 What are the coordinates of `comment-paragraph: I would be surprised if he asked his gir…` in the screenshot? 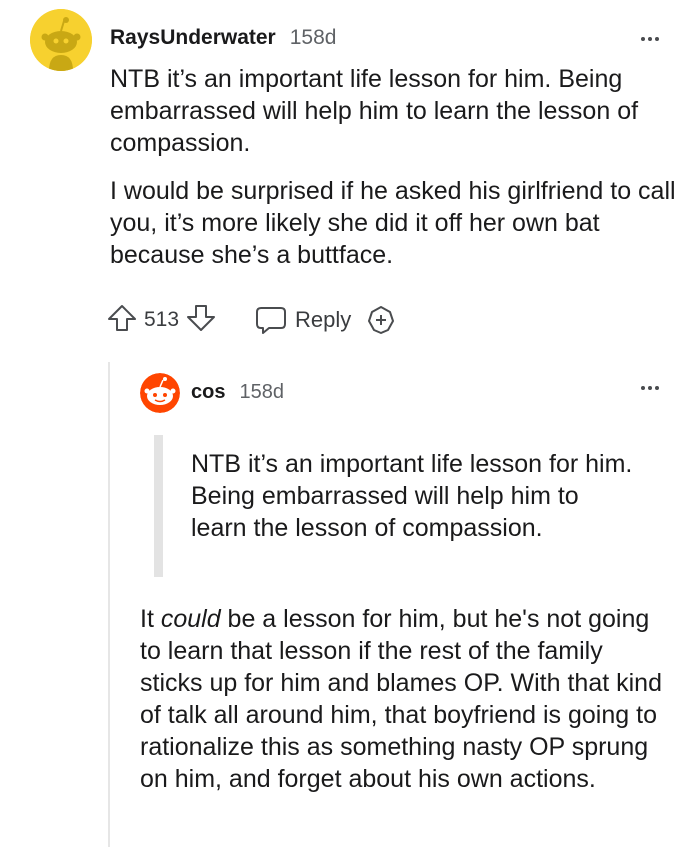 It's located at (393, 223).